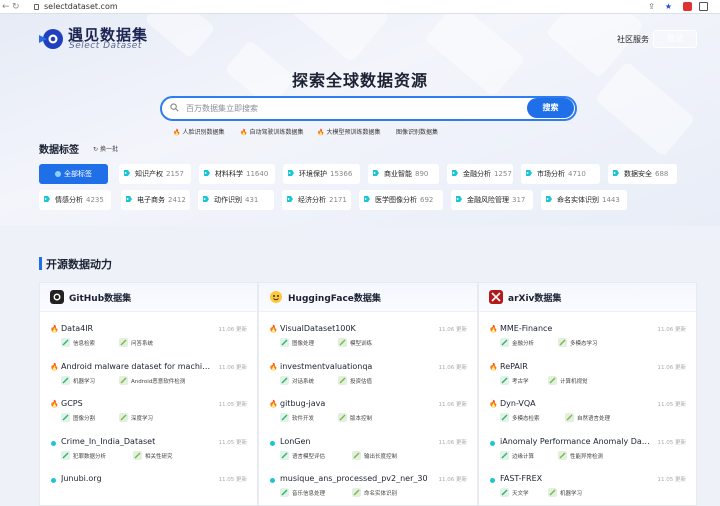 This screenshot has width=720, height=506. Describe the element at coordinates (199, 131) in the screenshot. I see `hot-link: 🔥 人脸识别数据集` at that location.